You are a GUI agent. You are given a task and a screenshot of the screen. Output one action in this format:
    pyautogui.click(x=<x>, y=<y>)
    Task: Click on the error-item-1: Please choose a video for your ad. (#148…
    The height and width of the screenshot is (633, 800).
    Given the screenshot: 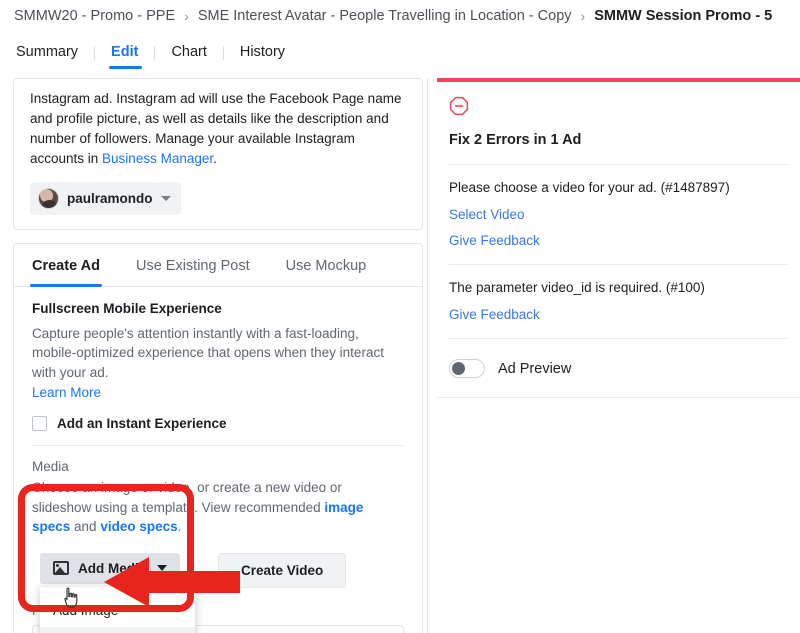 What is the action you would take?
    pyautogui.click(x=618, y=206)
    